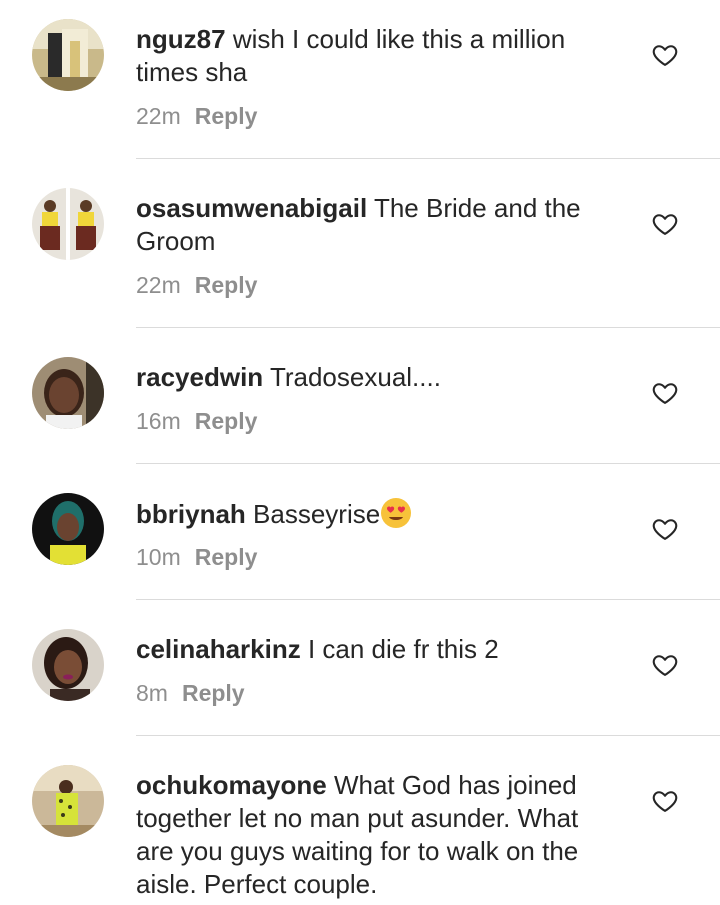 The image size is (720, 905). Describe the element at coordinates (158, 421) in the screenshot. I see `comment-timestamp: 16m` at that location.